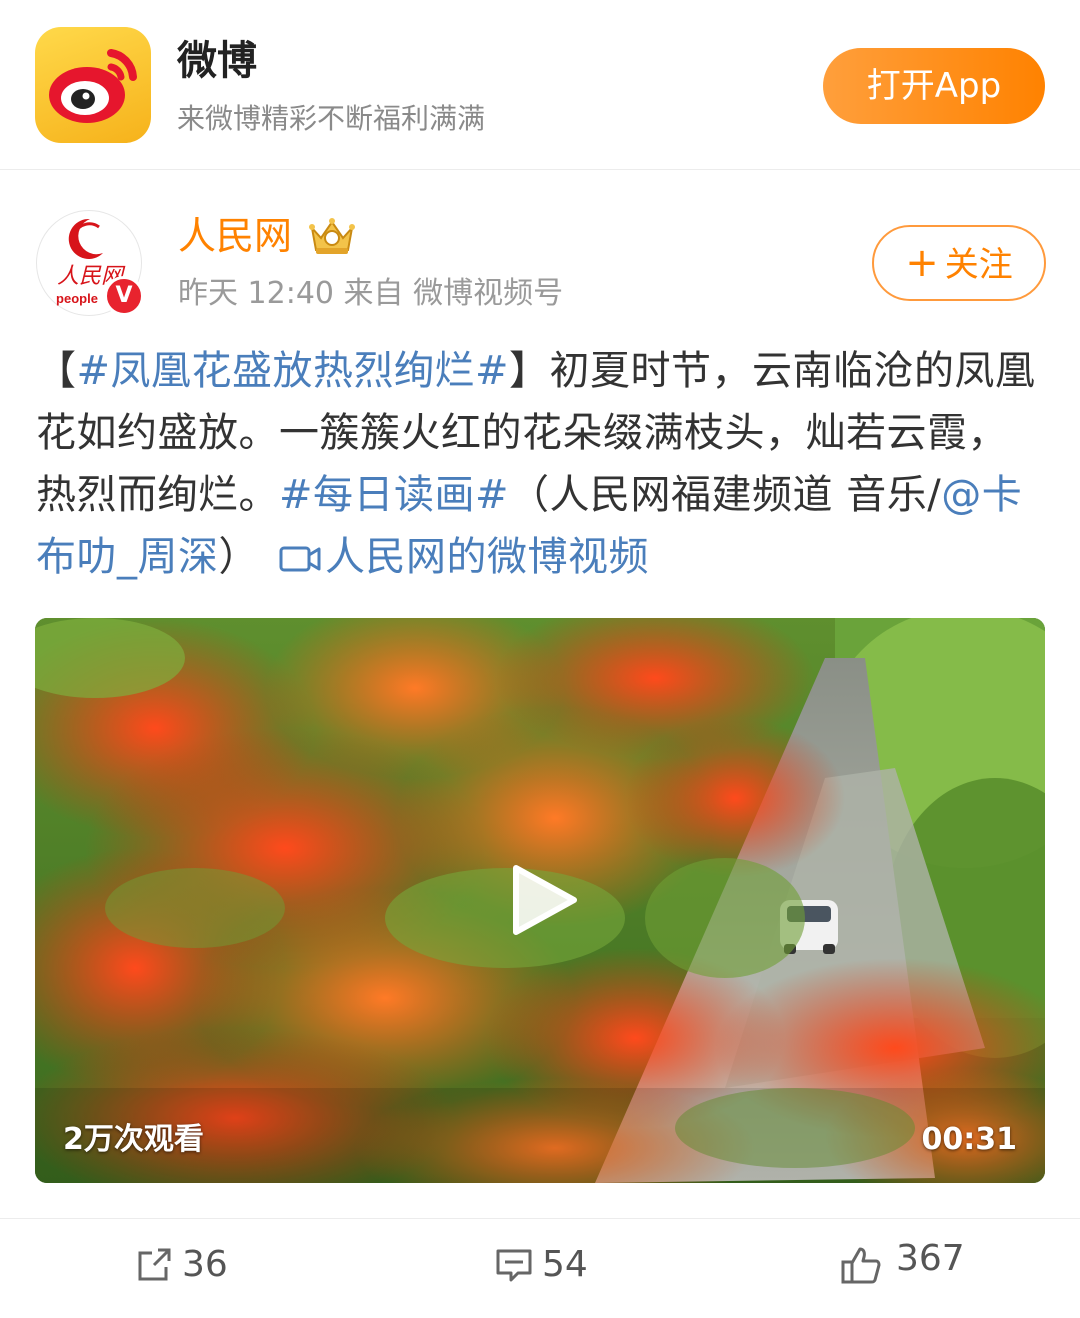 The height and width of the screenshot is (1318, 1080). What do you see at coordinates (529, 371) in the screenshot?
I see `bracket-close: 】` at bounding box center [529, 371].